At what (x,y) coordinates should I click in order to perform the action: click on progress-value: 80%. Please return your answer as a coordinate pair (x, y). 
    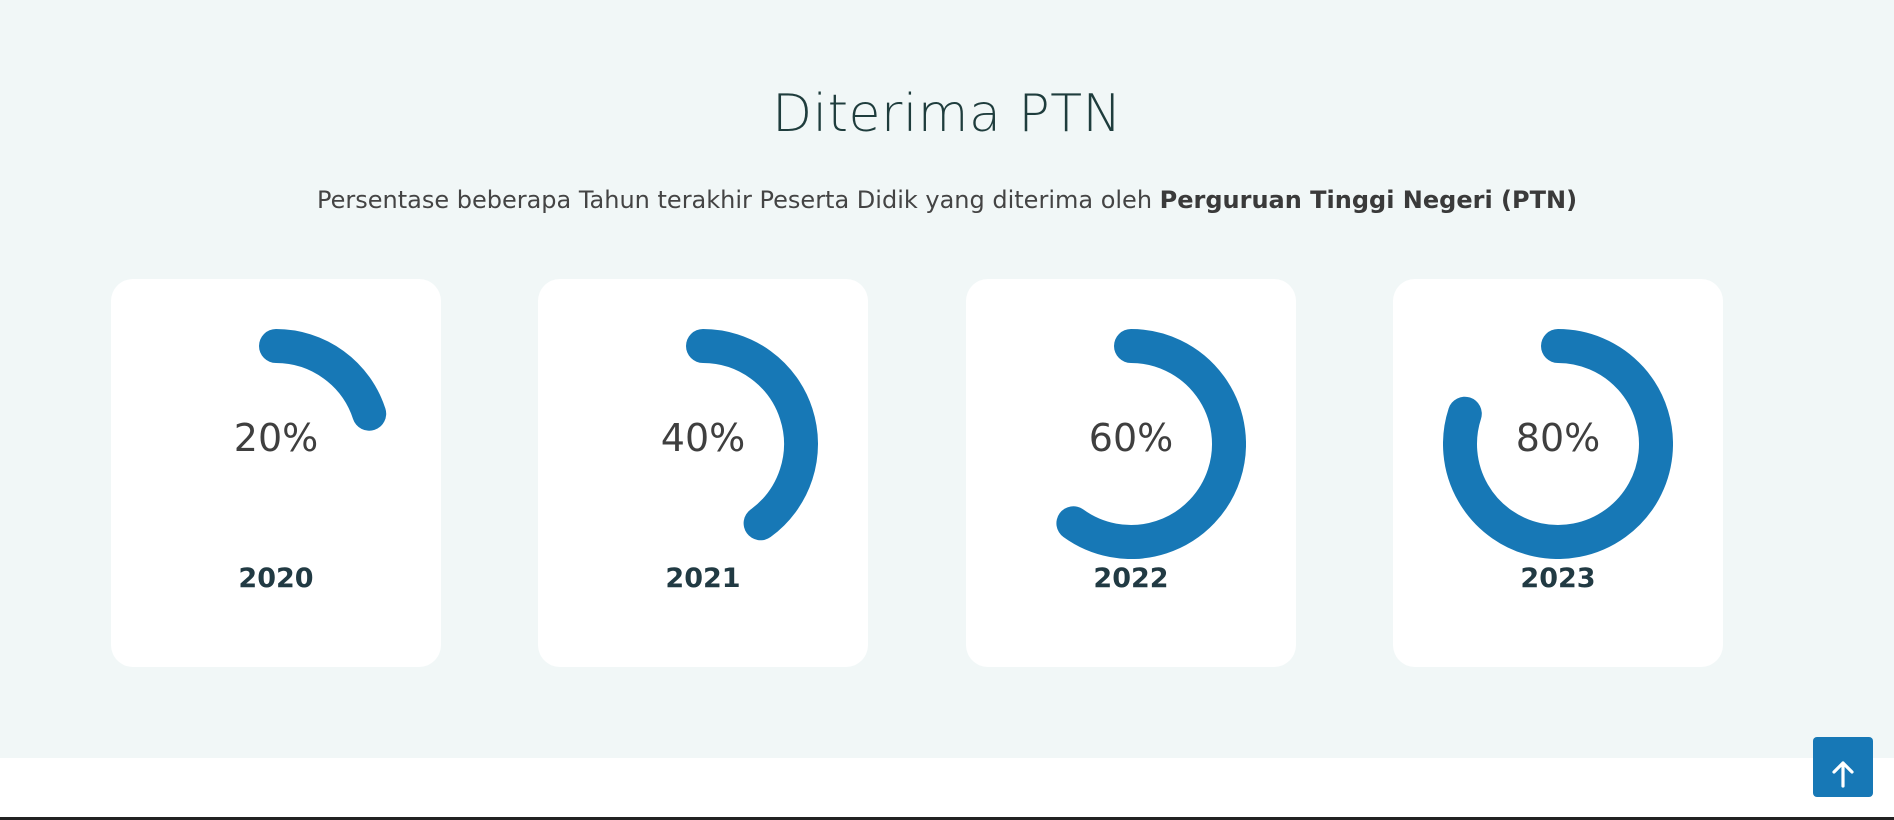
    Looking at the image, I should click on (1558, 438).